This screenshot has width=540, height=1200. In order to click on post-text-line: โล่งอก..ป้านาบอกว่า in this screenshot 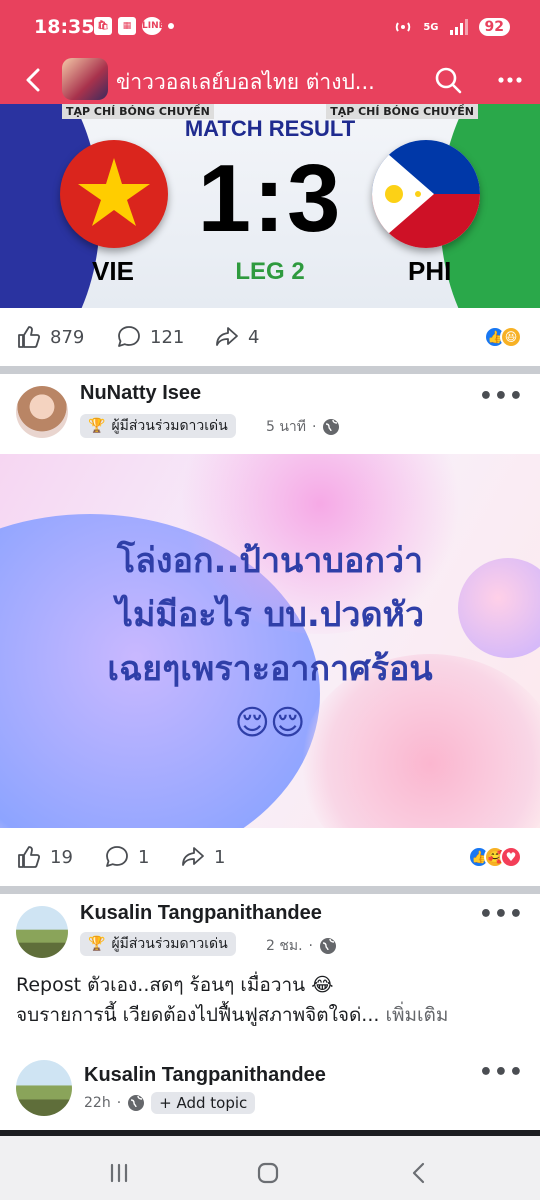, I will do `click(270, 561)`.